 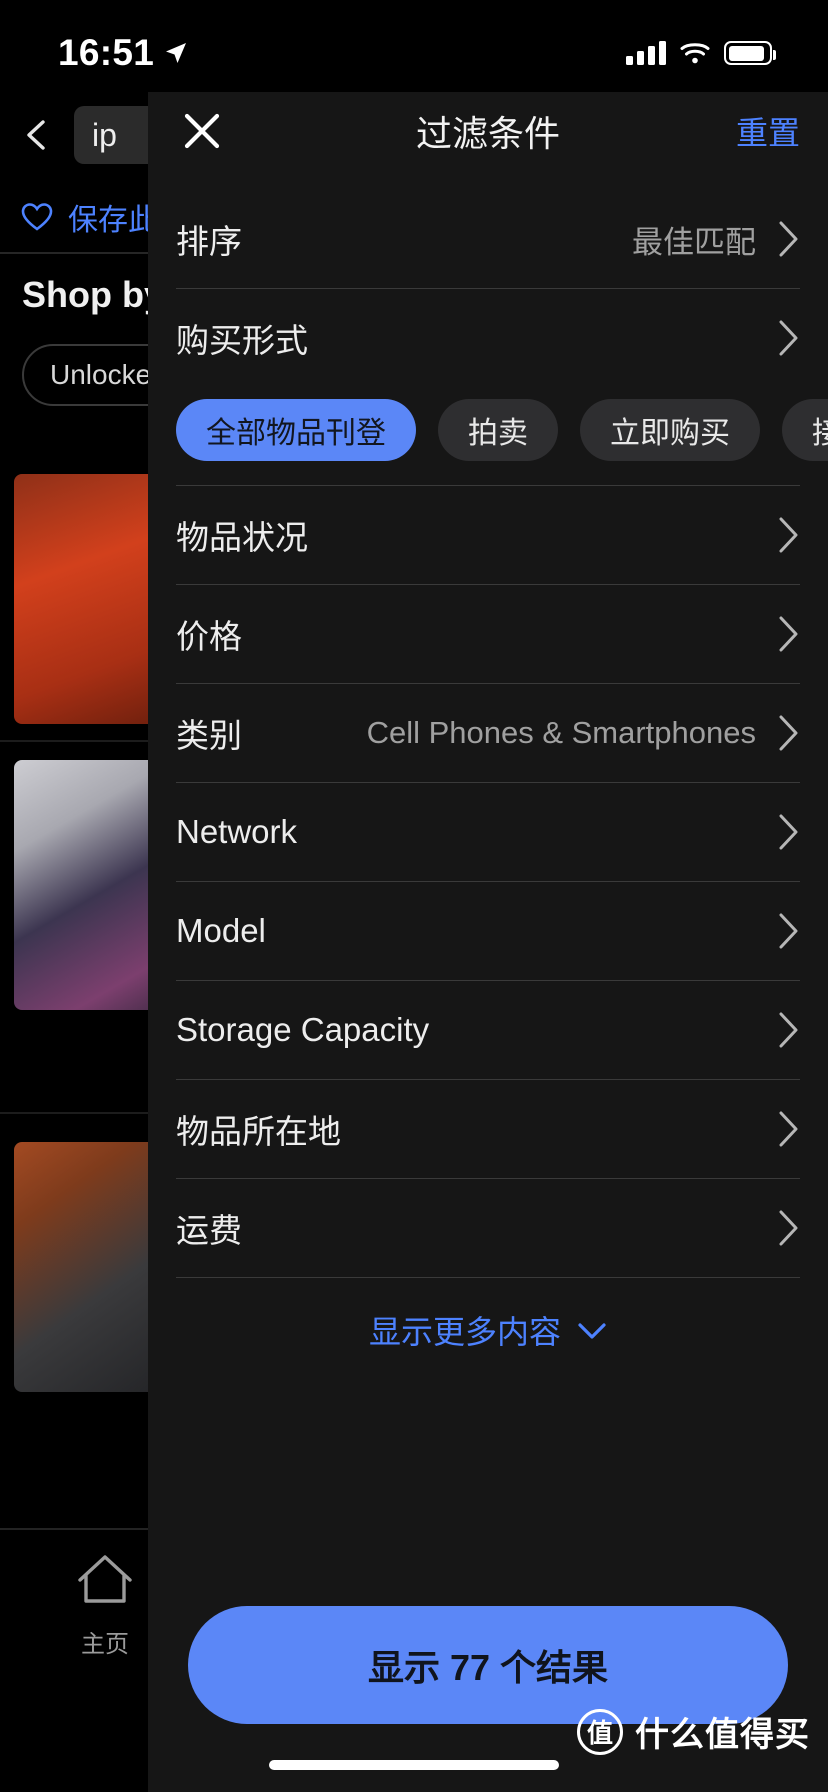 I want to click on status-bar-right, so click(x=701, y=53).